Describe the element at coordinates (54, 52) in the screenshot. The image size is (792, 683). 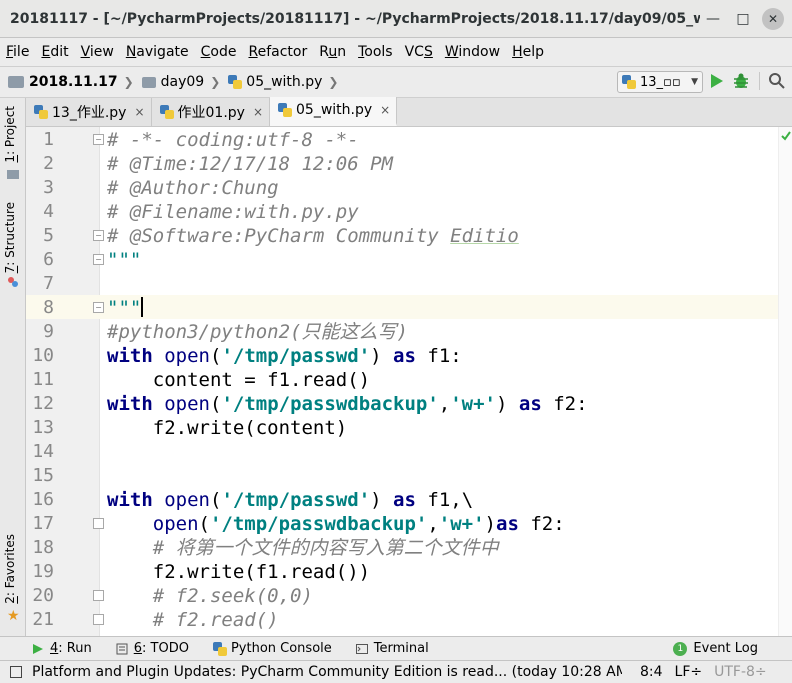
I see `menu-edit: Edit` at that location.